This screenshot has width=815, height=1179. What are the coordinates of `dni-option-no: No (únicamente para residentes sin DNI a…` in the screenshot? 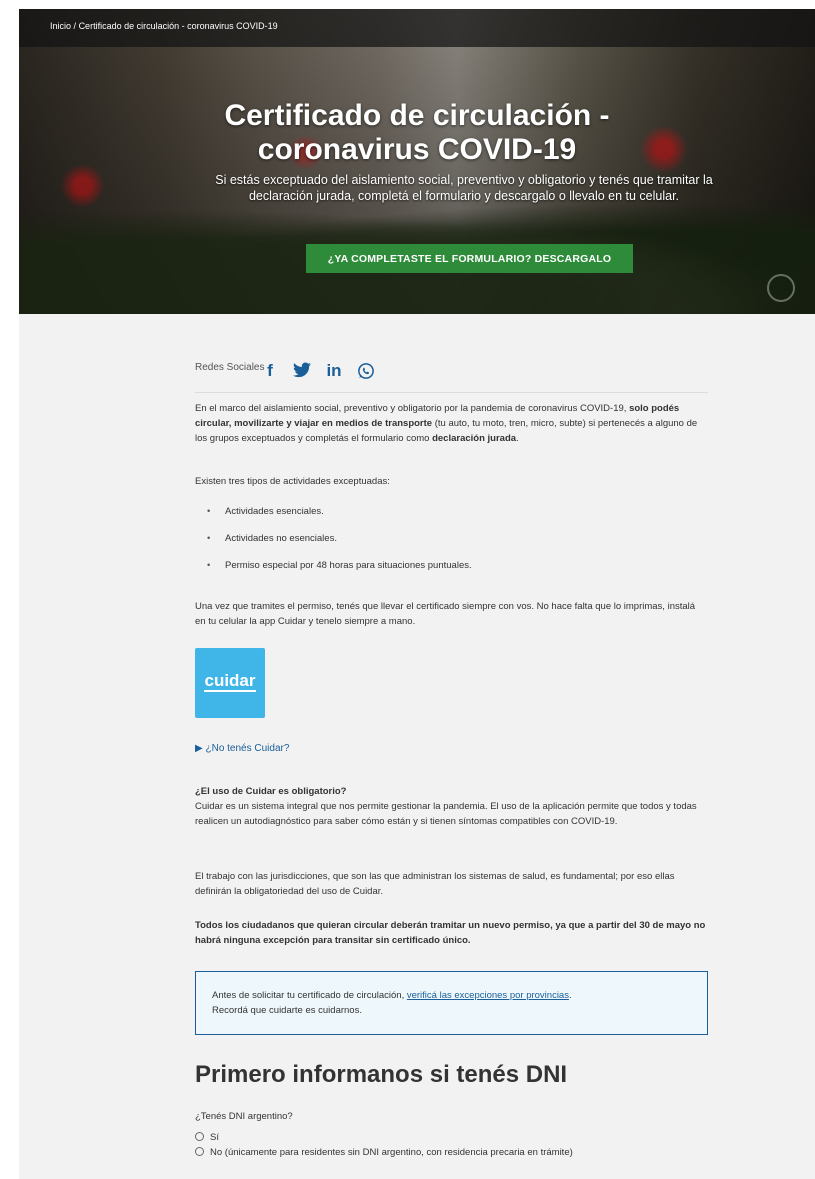 It's located at (384, 1152).